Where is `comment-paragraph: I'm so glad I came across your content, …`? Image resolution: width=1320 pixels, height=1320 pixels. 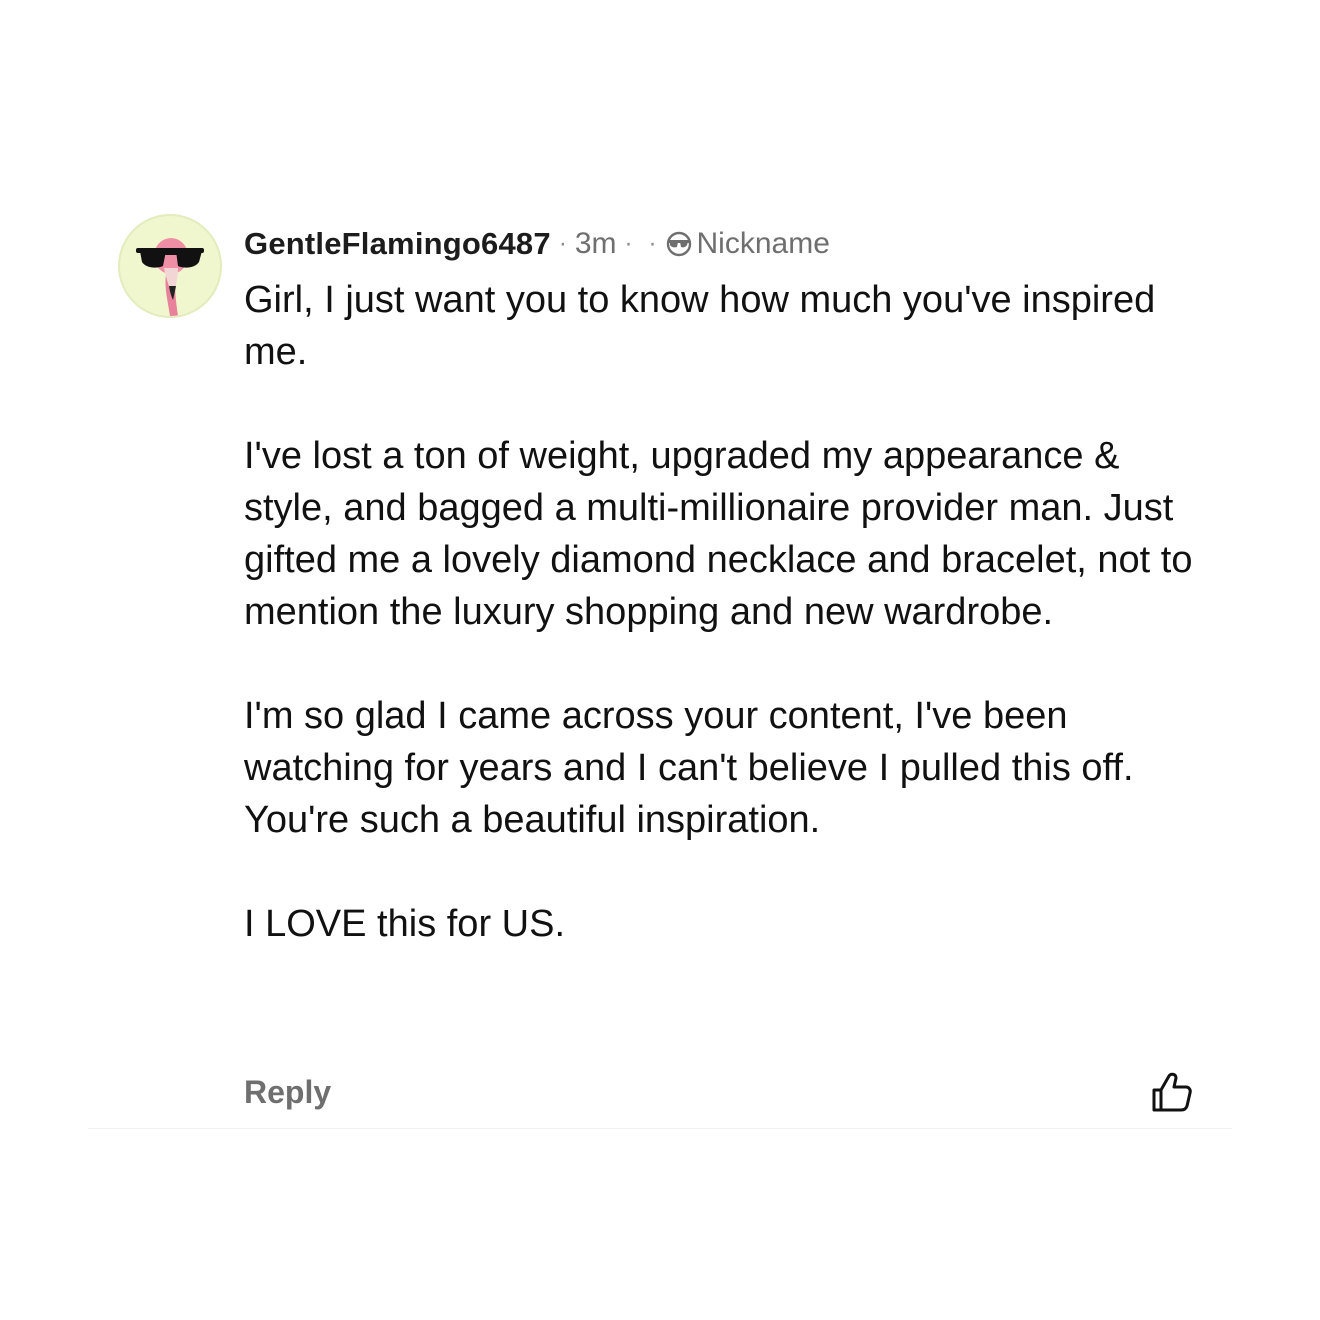 comment-paragraph: I'm so glad I came across your content, … is located at coordinates (689, 768).